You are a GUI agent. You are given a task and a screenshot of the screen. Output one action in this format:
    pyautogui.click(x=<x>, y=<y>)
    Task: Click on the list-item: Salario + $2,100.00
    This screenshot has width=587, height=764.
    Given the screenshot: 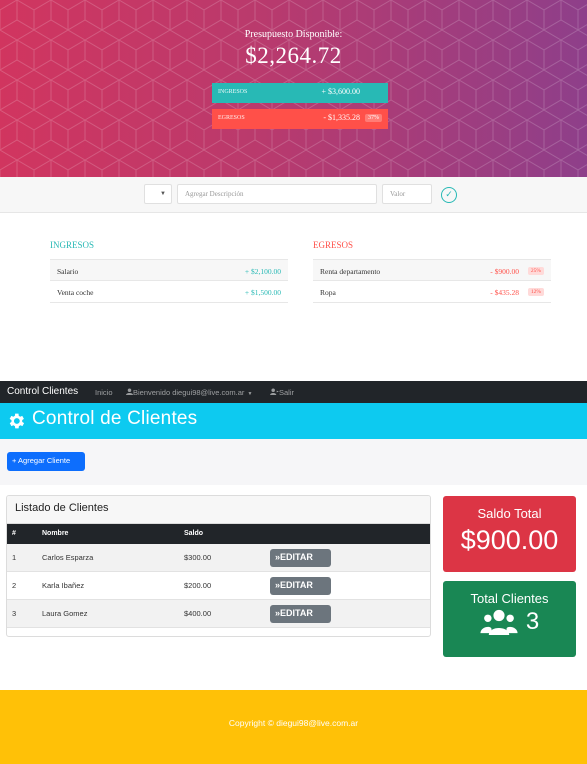 What is the action you would take?
    pyautogui.click(x=169, y=270)
    